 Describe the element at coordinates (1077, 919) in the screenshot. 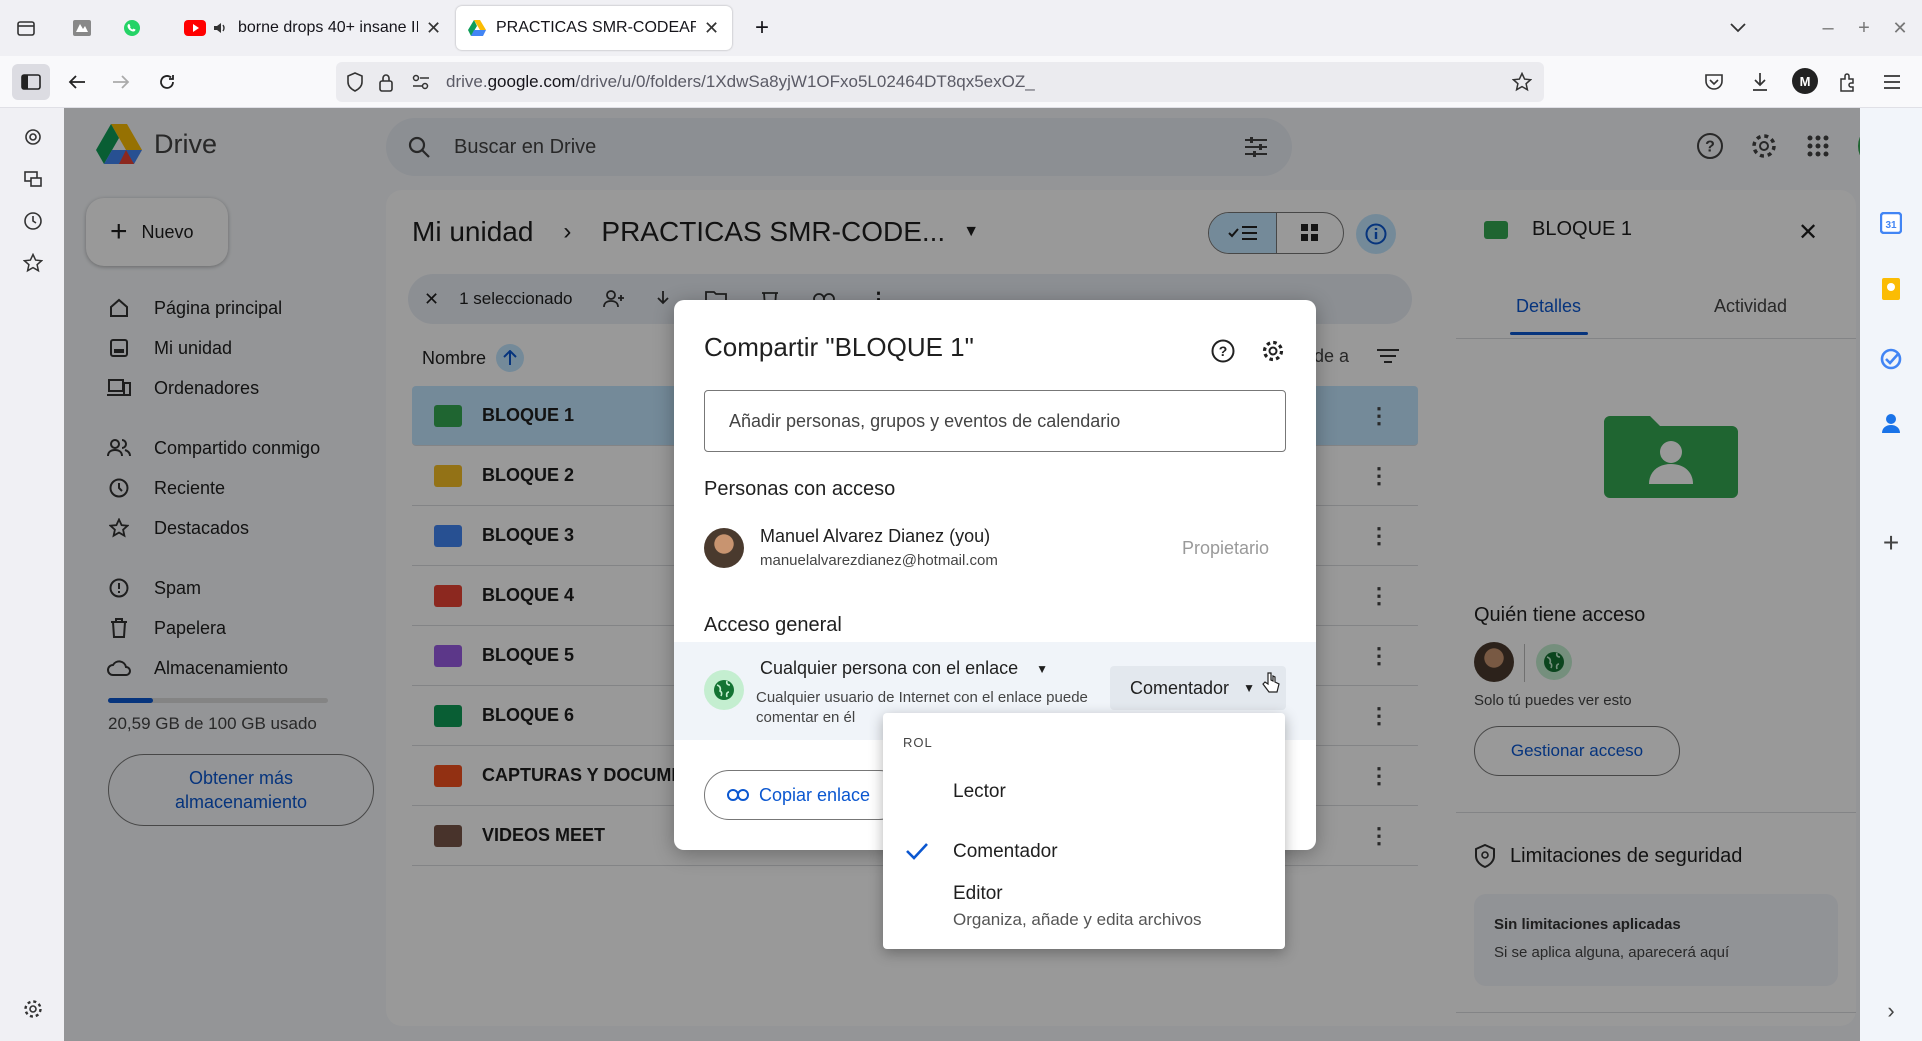

I see `role-option-description: Organiza, añade y edita archivos` at that location.